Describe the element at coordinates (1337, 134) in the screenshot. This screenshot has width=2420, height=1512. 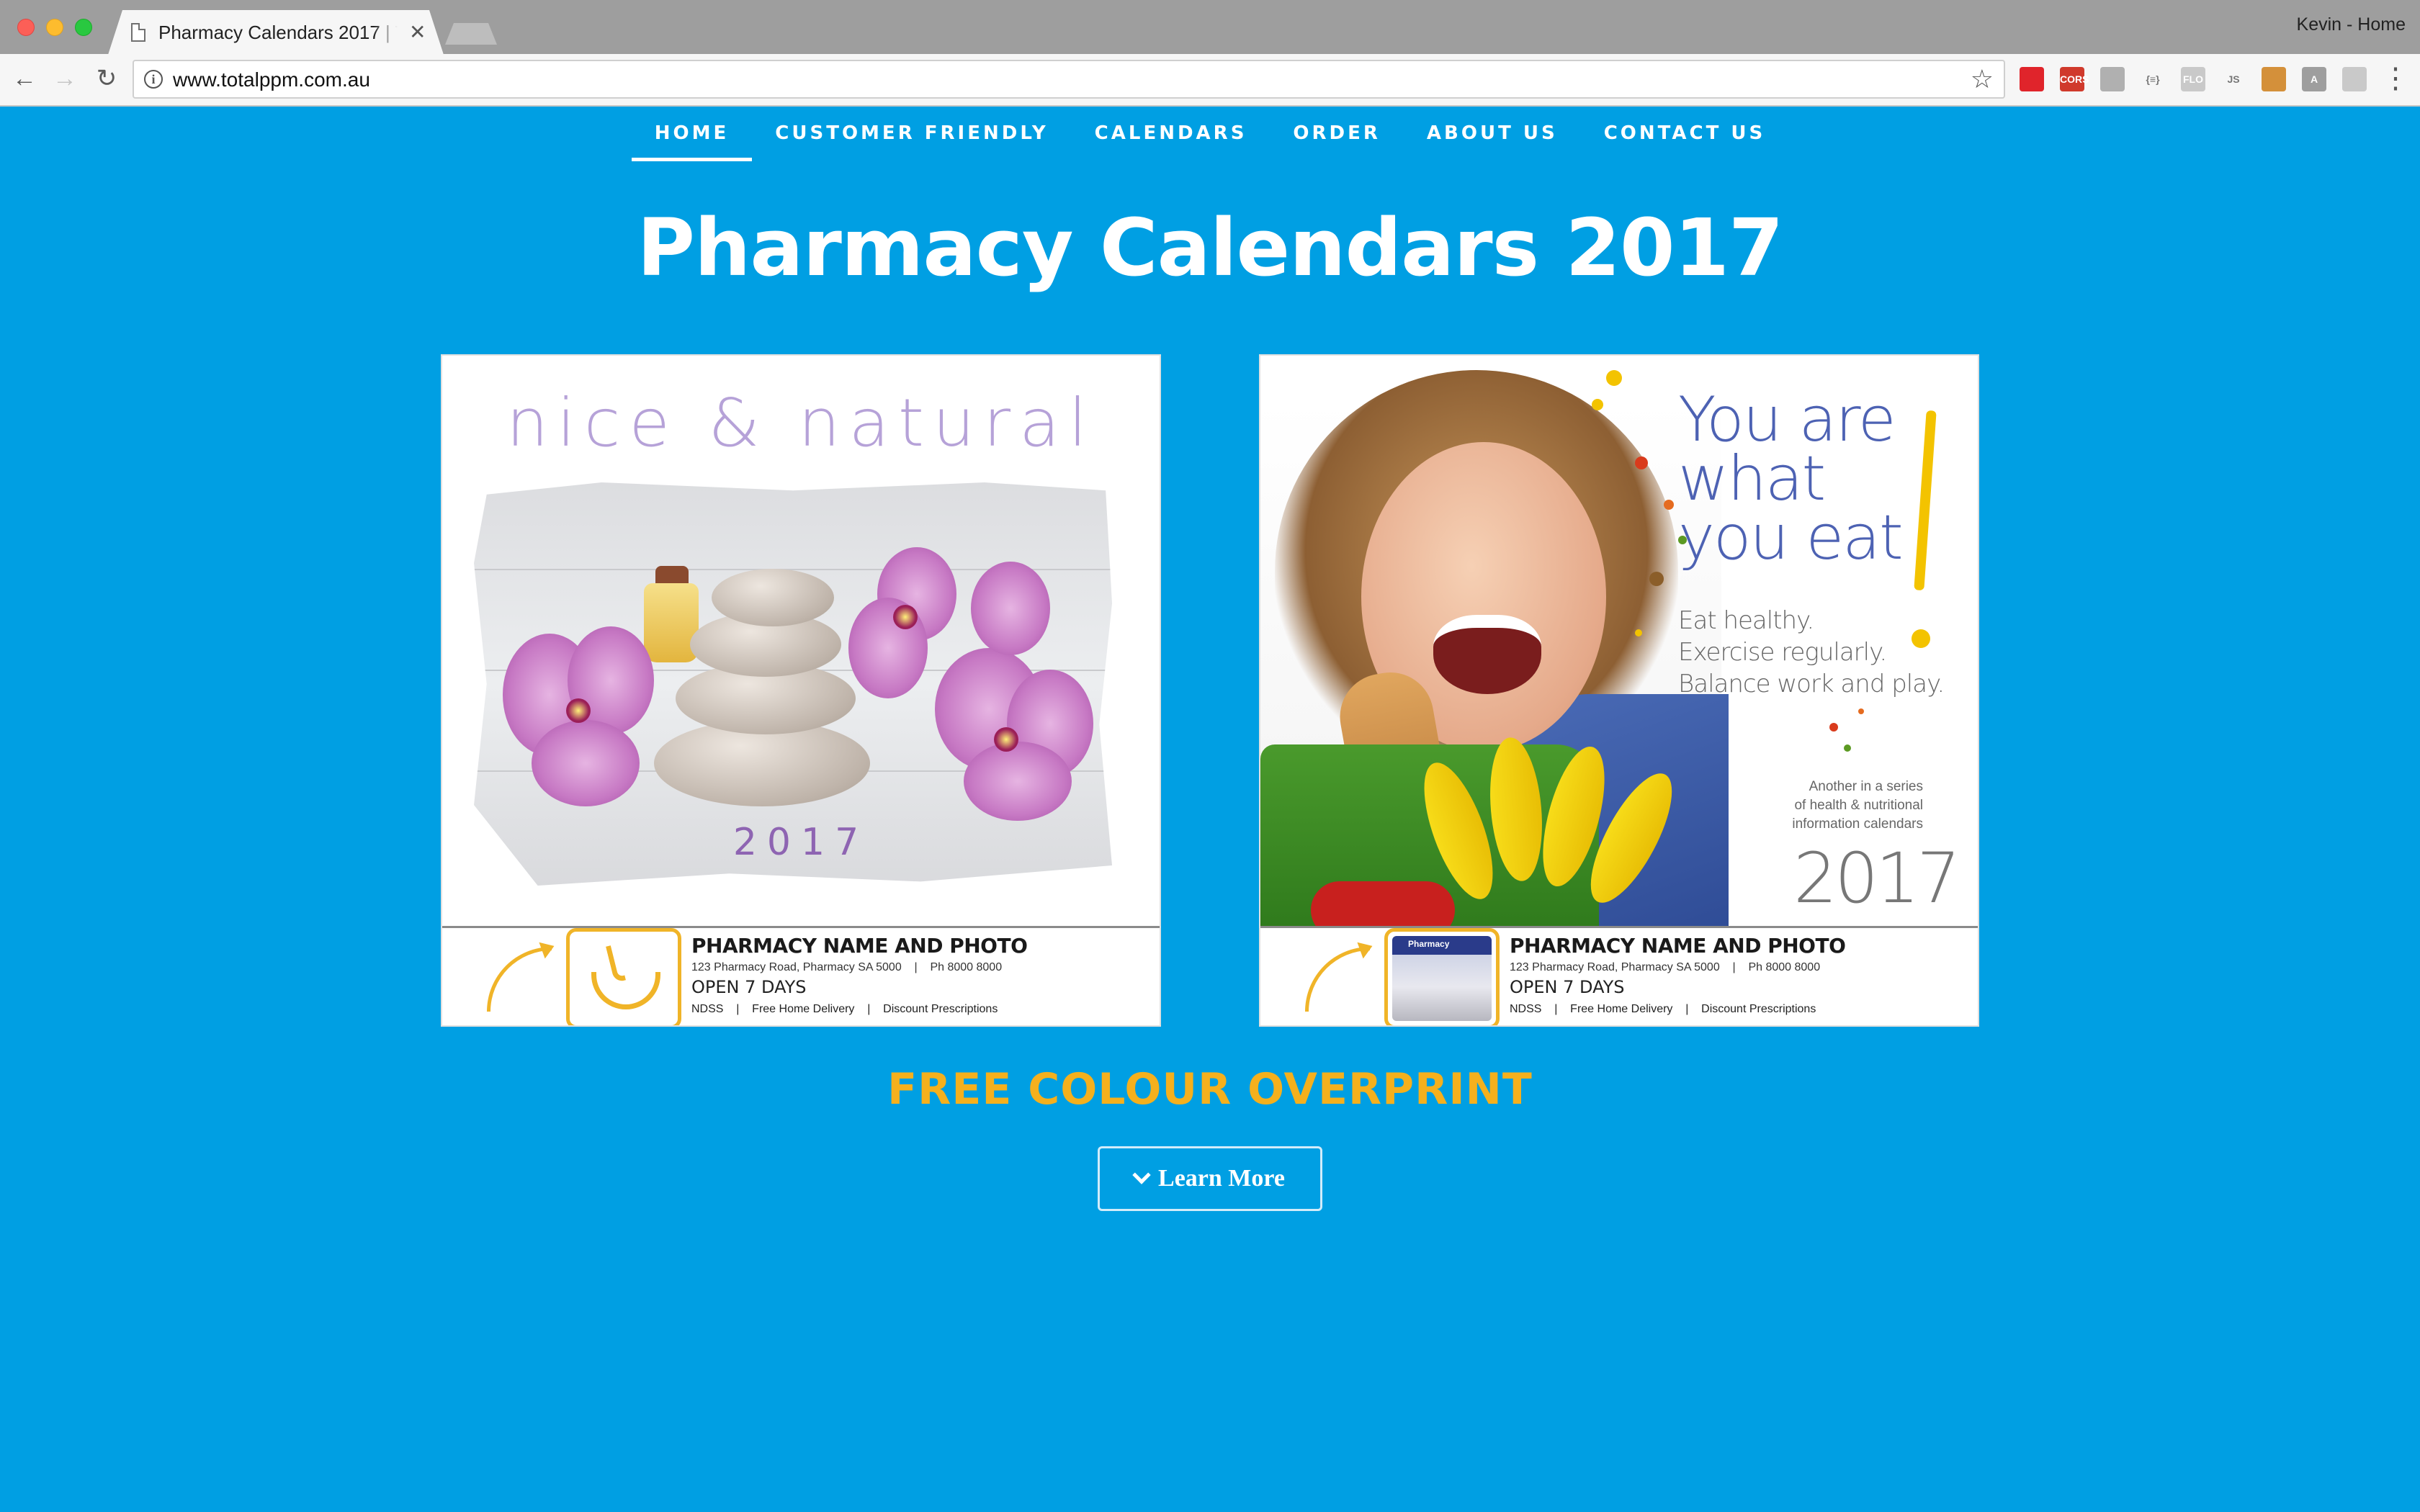
I see `nav-item-order: ORDER` at that location.